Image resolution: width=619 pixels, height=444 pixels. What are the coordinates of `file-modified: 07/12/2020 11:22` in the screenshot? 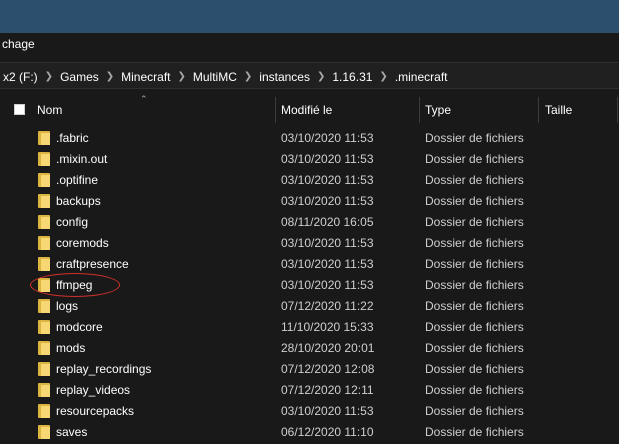 It's located at (327, 306).